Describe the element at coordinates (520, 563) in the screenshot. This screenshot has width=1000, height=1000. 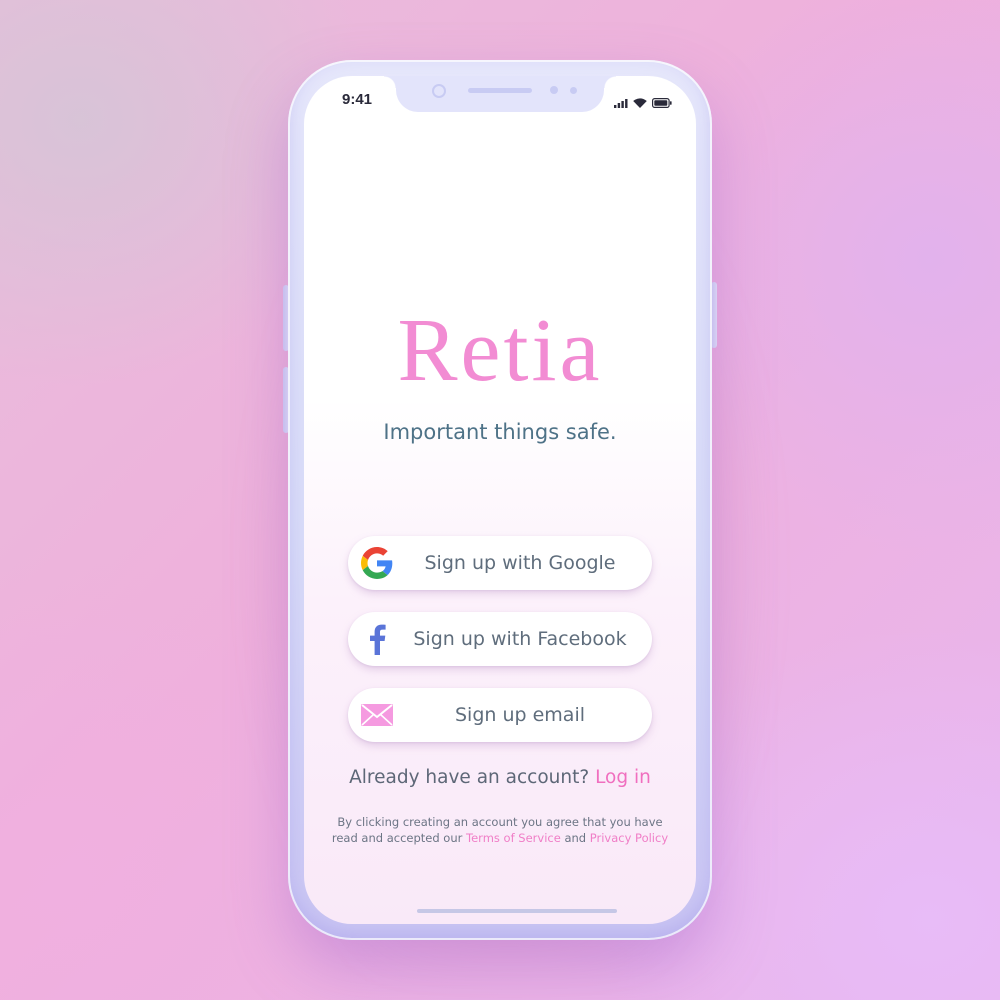
I see `signup-google-label: Sign up with Google` at that location.